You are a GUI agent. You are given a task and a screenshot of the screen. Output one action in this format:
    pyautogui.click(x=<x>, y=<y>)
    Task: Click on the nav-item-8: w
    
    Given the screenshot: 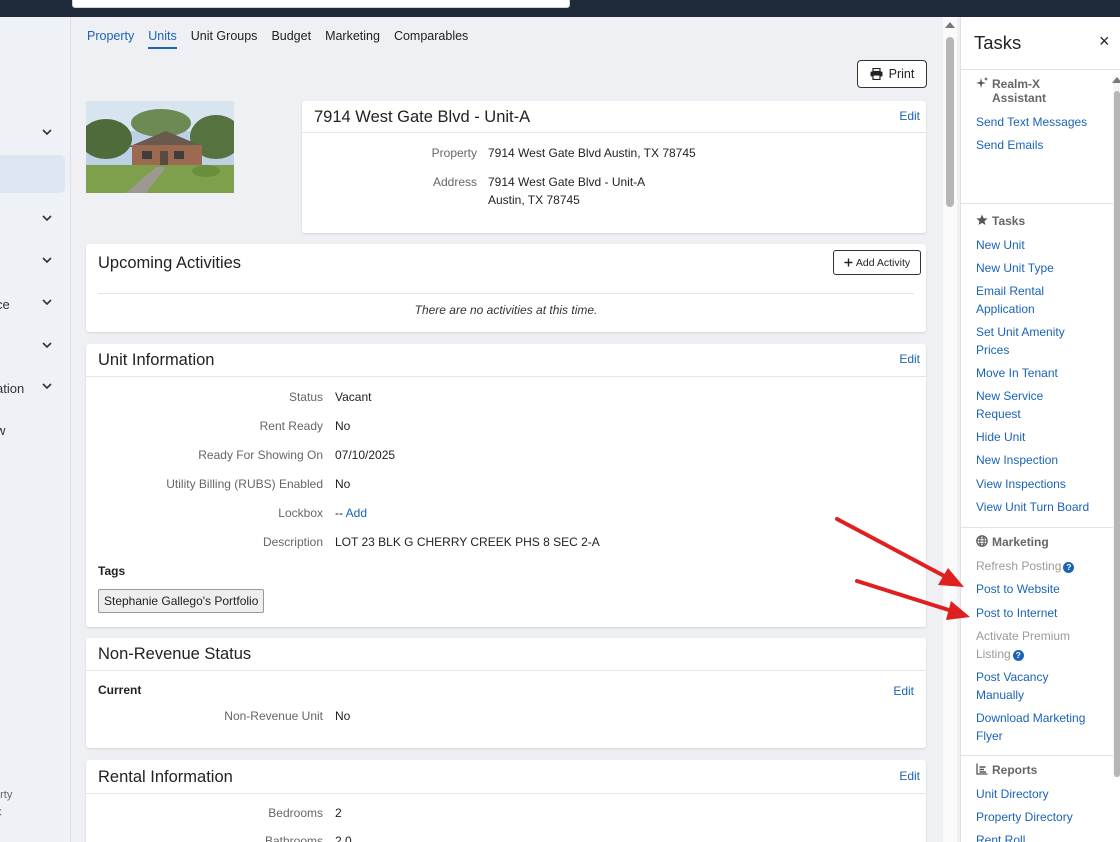 What is the action you would take?
    pyautogui.click(x=35, y=431)
    